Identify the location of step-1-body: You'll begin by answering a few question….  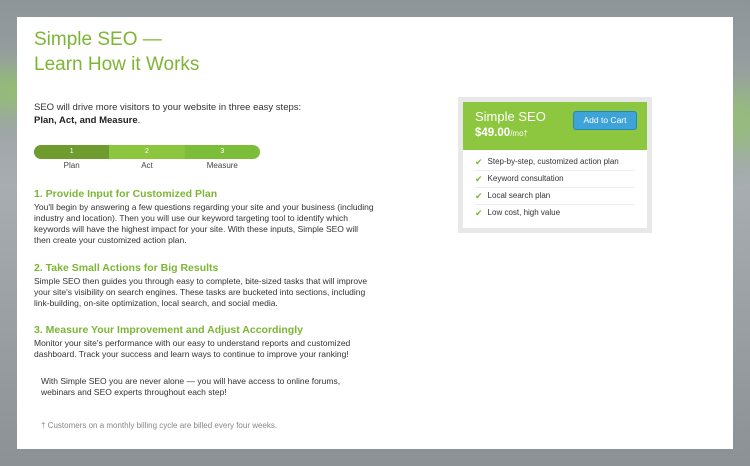
(204, 223).